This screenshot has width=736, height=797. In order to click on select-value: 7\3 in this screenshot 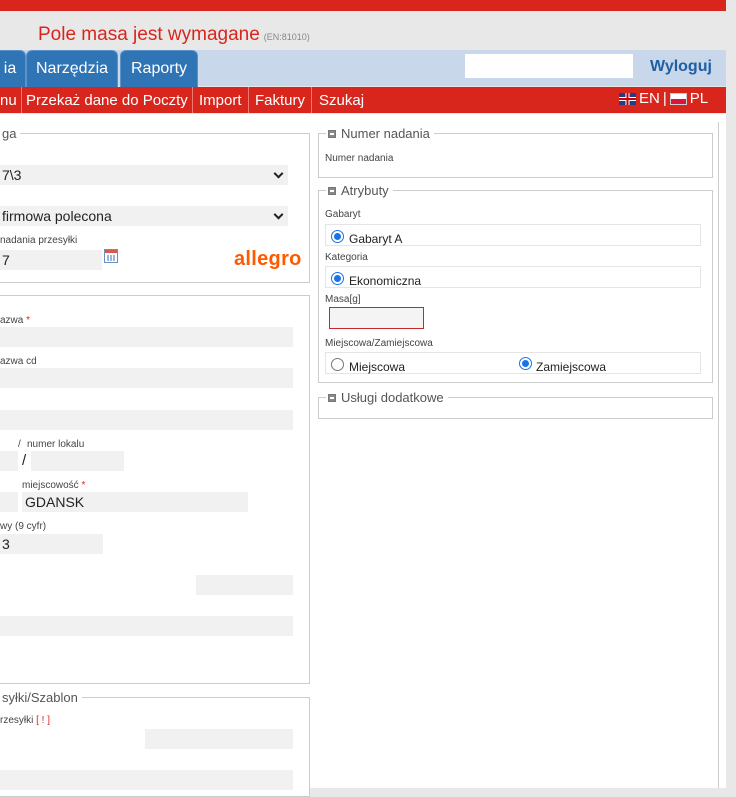, I will do `click(12, 175)`.